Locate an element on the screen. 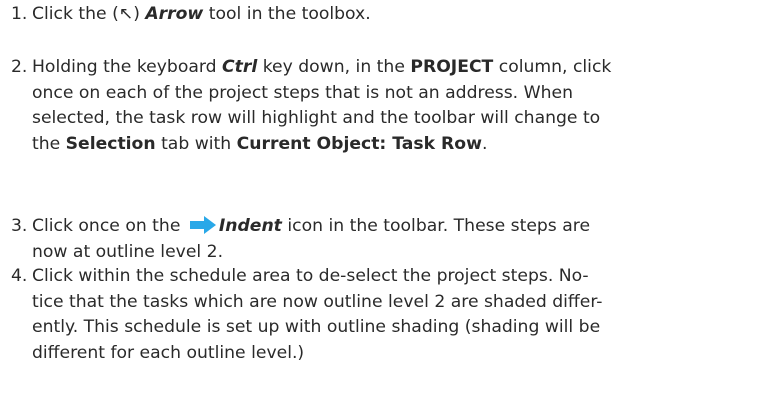  text-run: different for each outline level.) is located at coordinates (168, 352).